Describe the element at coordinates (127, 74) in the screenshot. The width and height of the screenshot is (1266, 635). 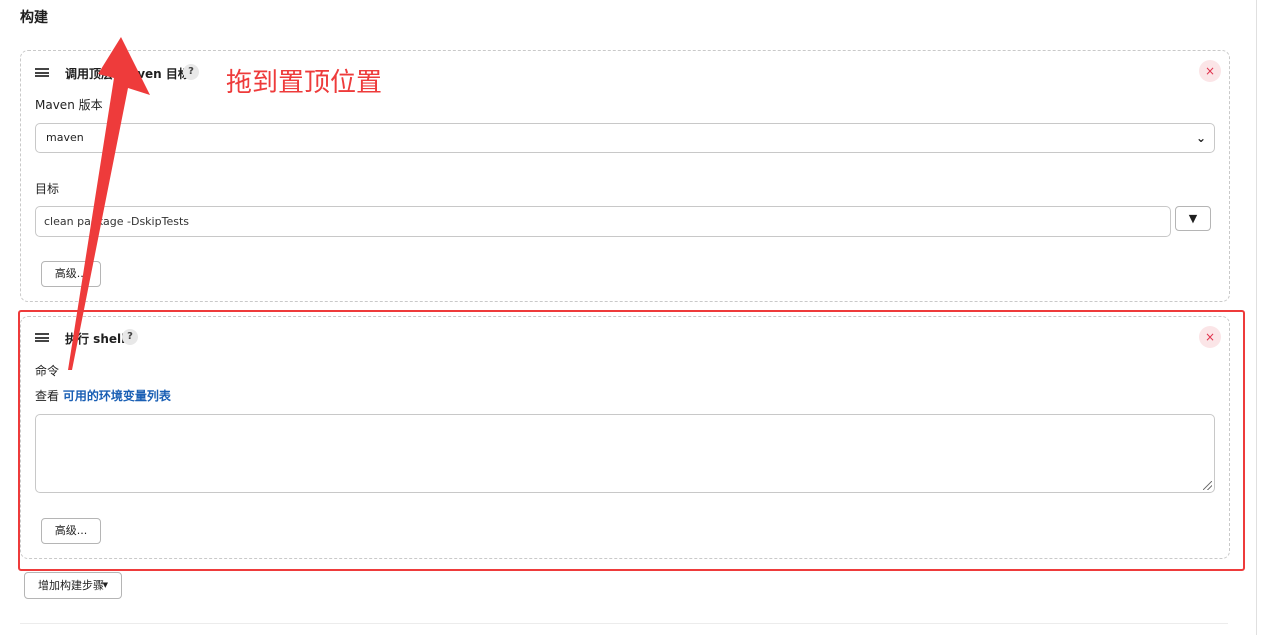
I see `step-title: 调用顶层 Maven 目标` at that location.